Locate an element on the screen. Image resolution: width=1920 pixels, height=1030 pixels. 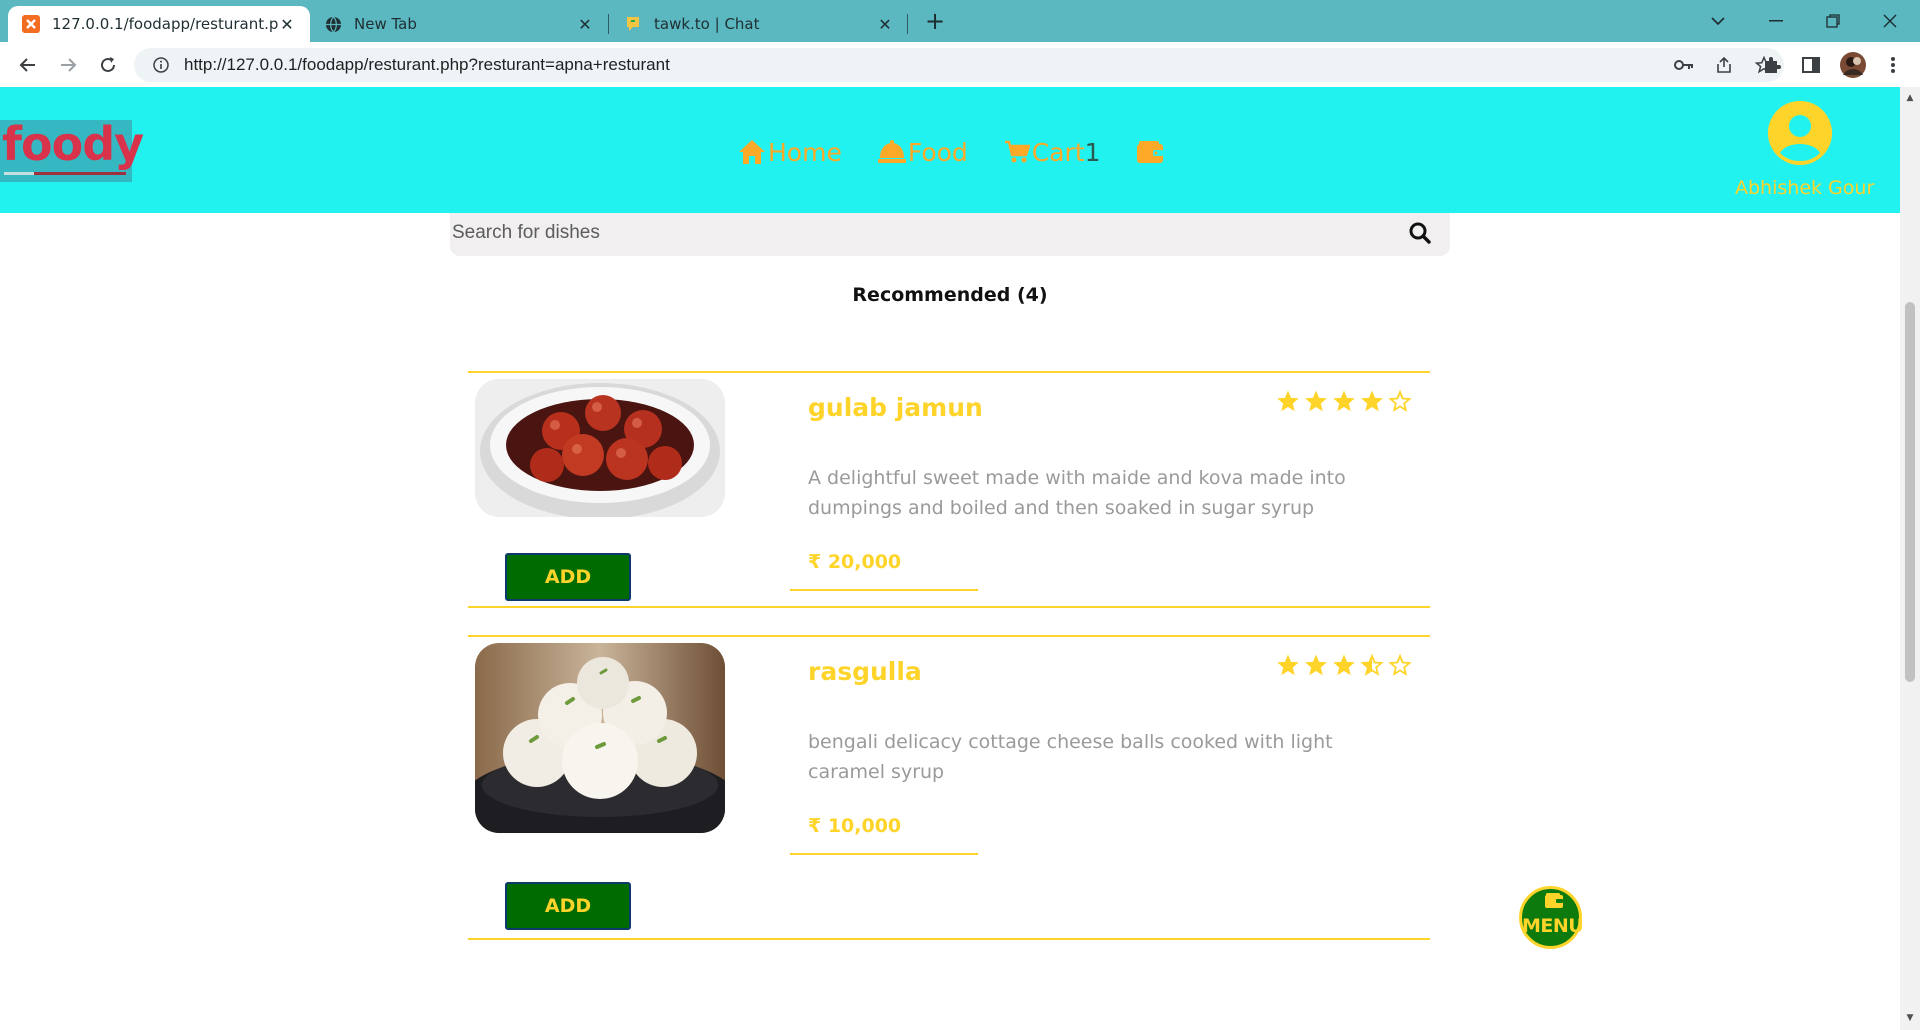
site-header: foody Home Food Cart 1 Abhishek Gour is located at coordinates (950, 150).